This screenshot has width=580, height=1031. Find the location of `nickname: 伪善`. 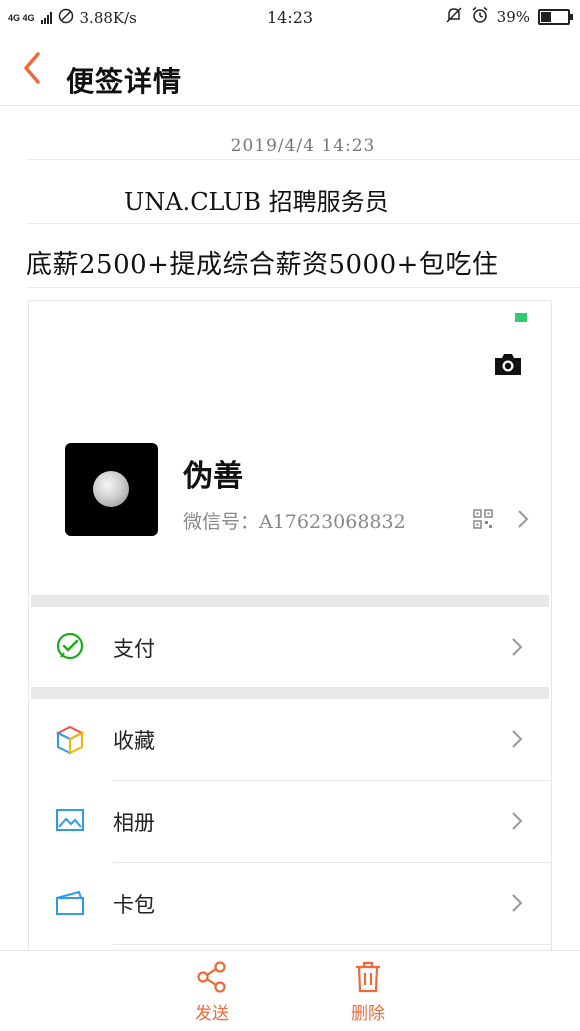

nickname: 伪善 is located at coordinates (213, 476).